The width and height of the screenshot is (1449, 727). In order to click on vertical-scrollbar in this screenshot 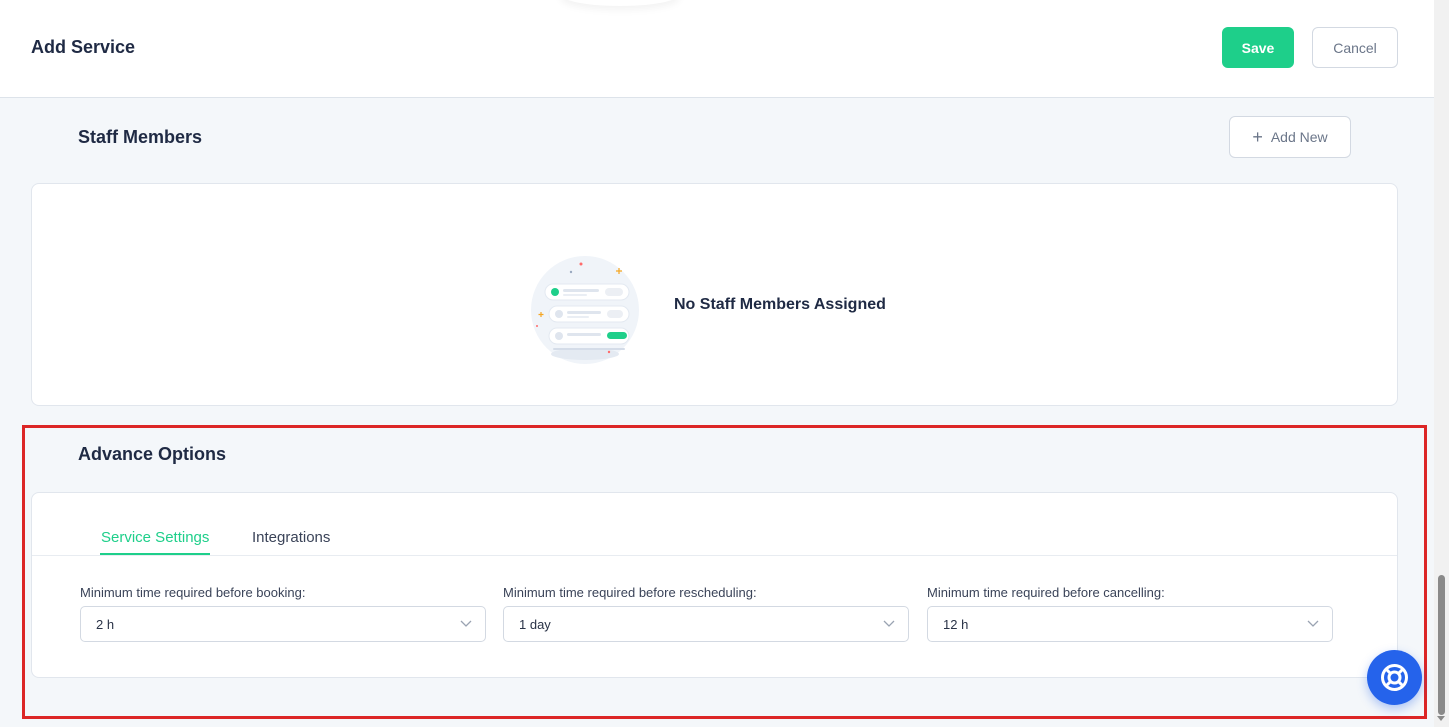, I will do `click(1441, 363)`.